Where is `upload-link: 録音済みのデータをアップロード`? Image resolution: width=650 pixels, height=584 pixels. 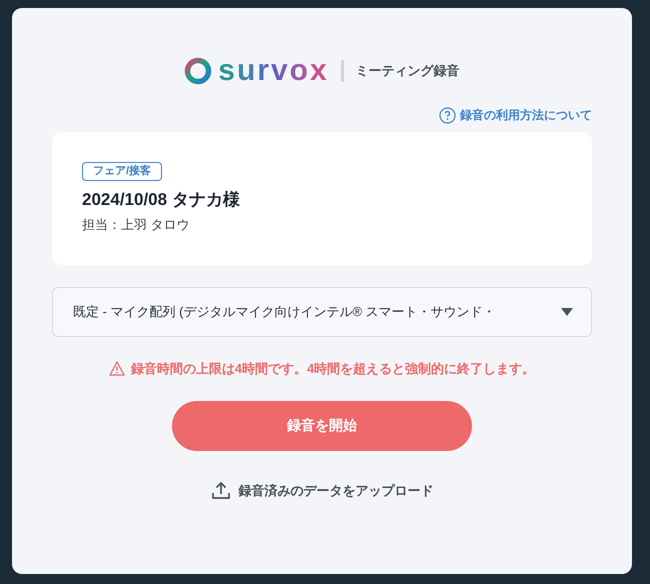 upload-link: 録音済みのデータをアップロード is located at coordinates (322, 490).